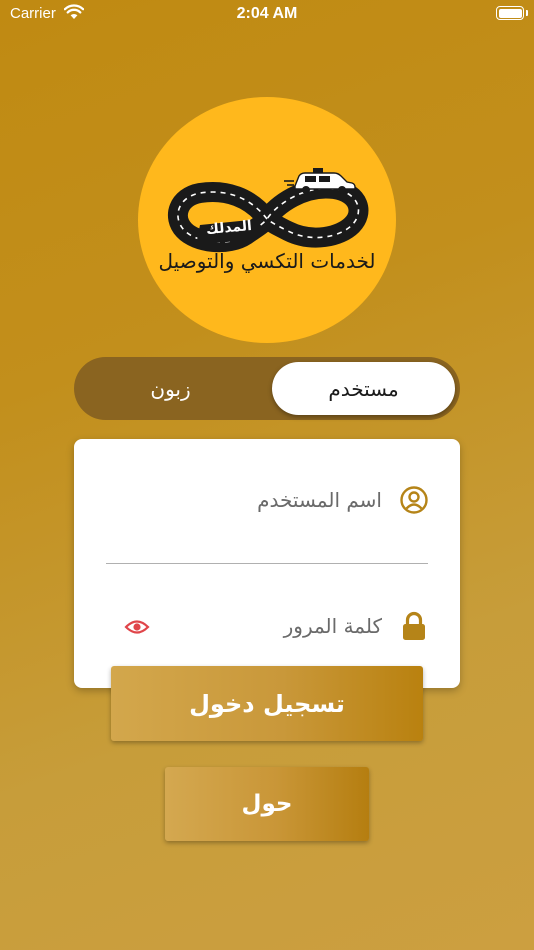  Describe the element at coordinates (510, 13) in the screenshot. I see `battery-icon` at that location.